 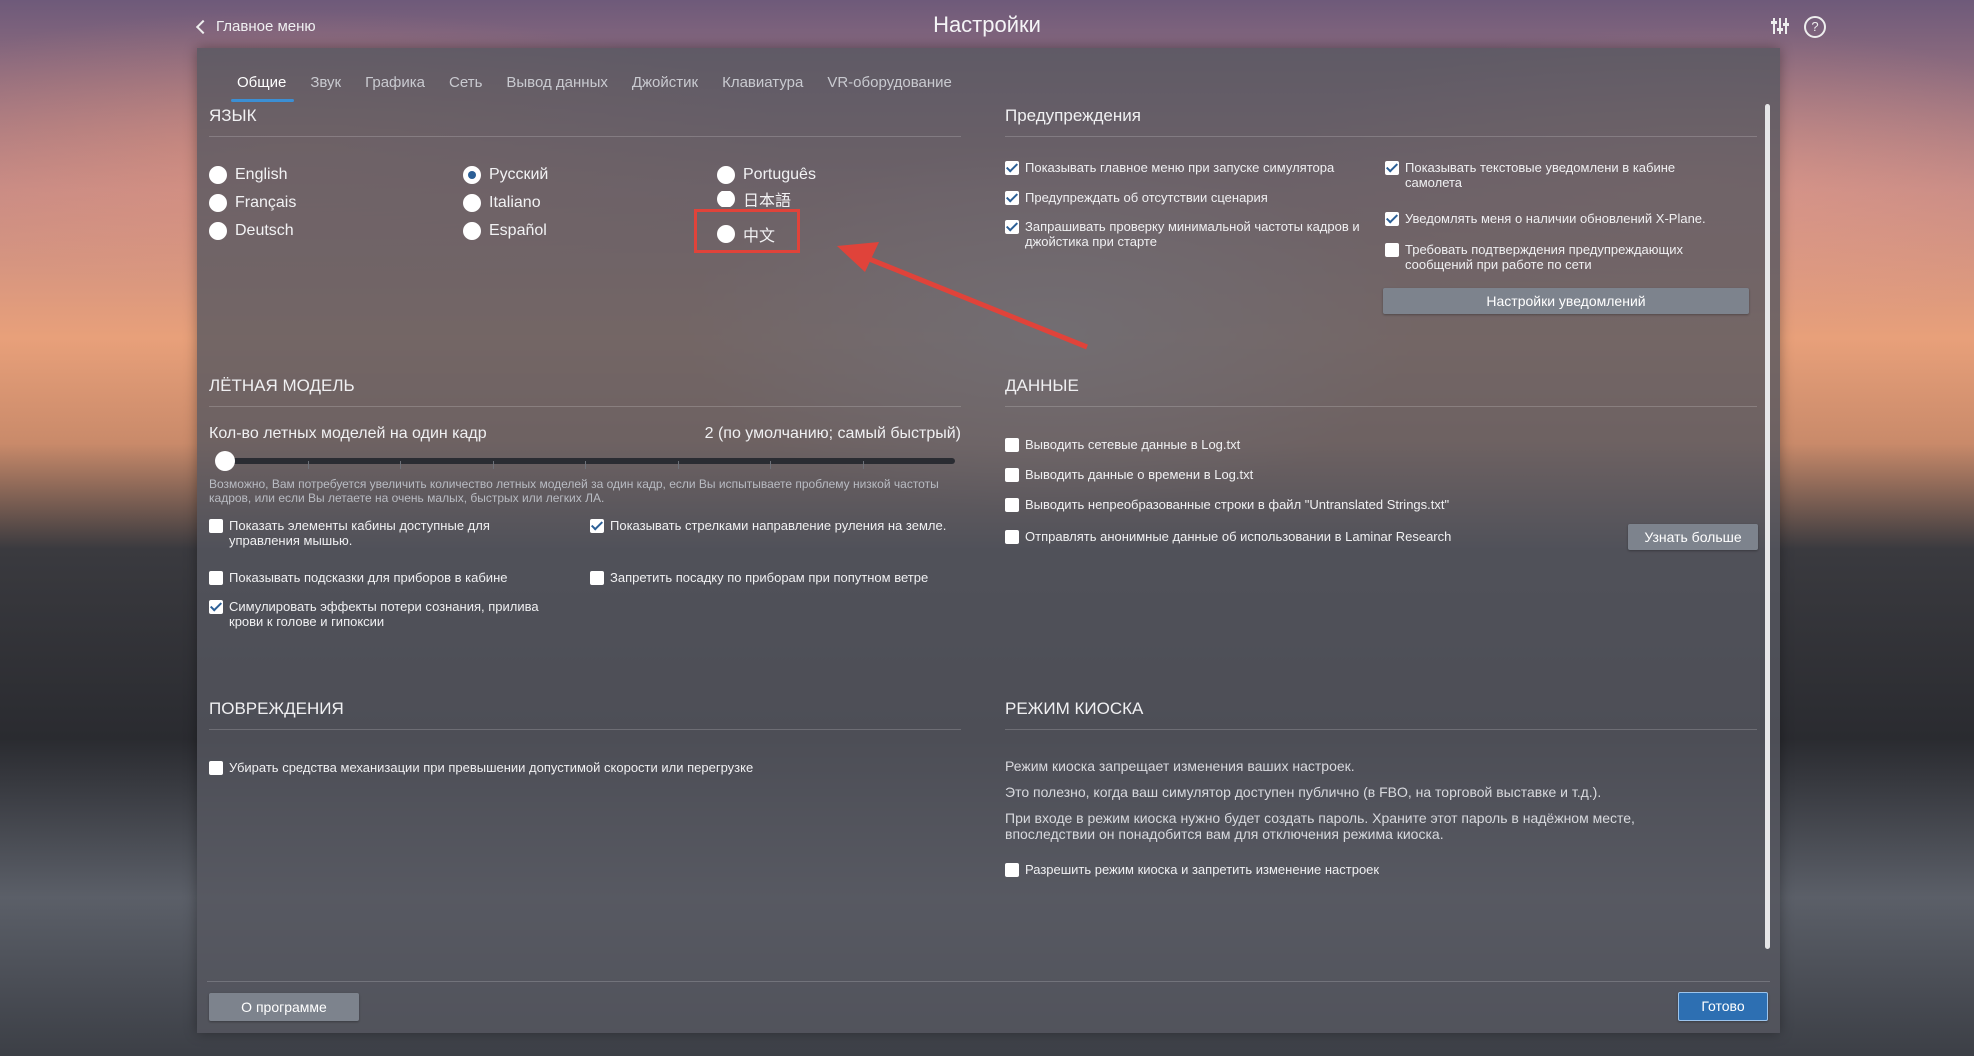 I want to click on help-icon: ?, so click(x=1815, y=27).